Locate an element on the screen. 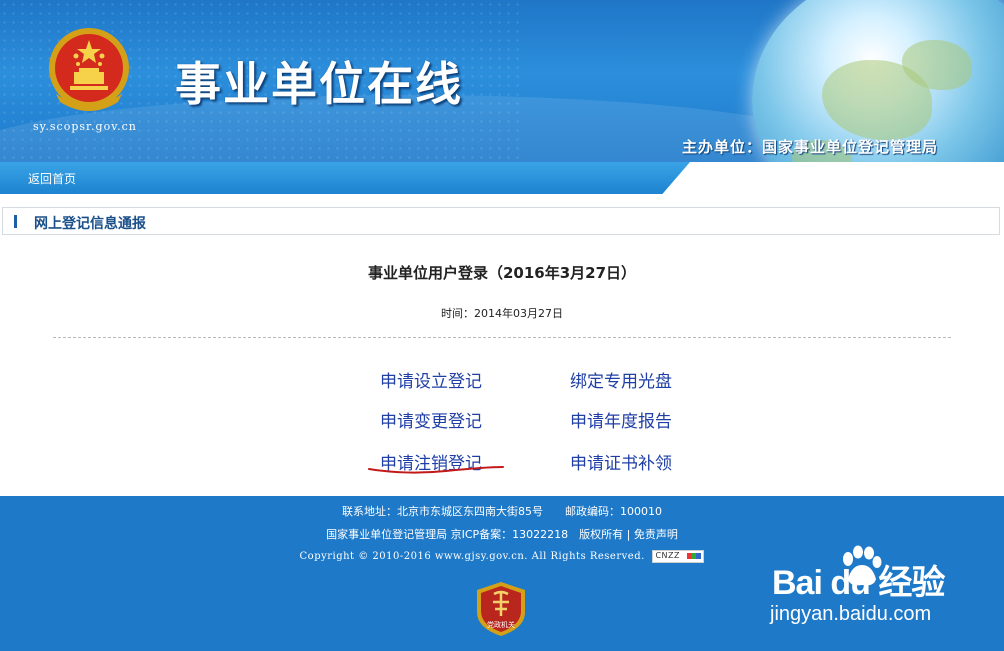 This screenshot has height=651, width=1004. link-bind-disc: 绑定专用光盘 is located at coordinates (621, 379).